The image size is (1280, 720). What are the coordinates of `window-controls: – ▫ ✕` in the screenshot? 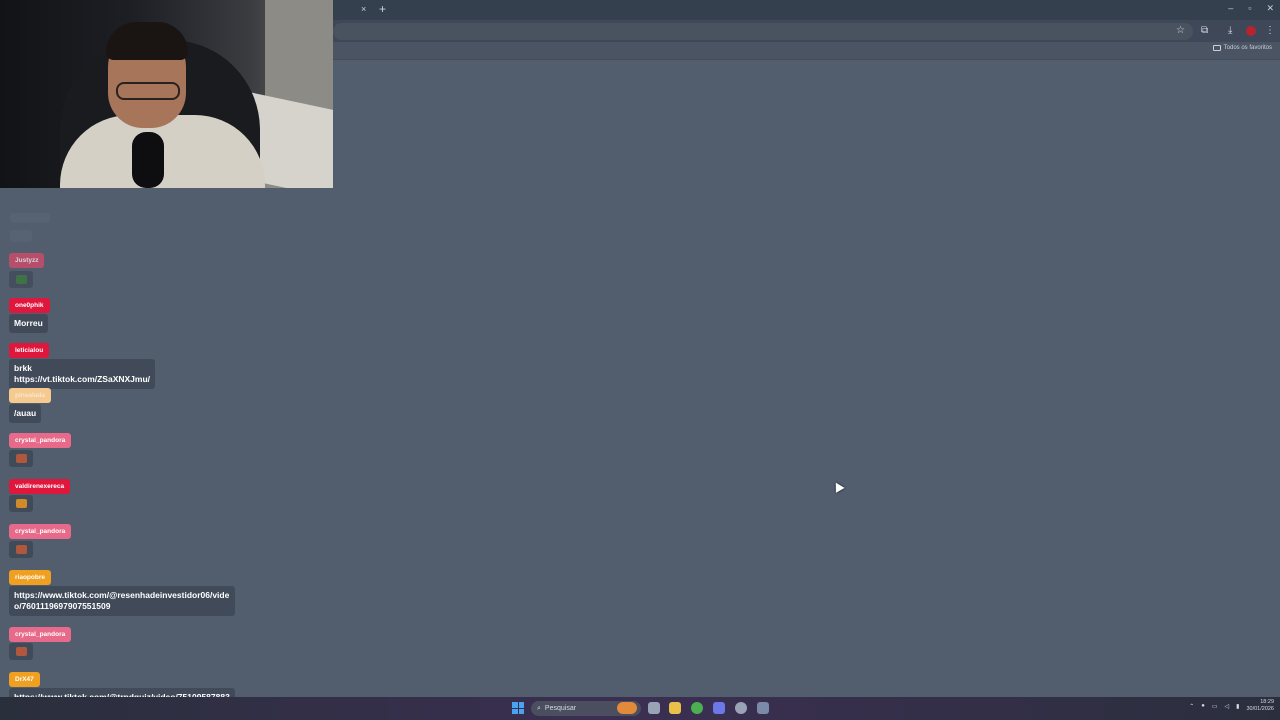 It's located at (1251, 8).